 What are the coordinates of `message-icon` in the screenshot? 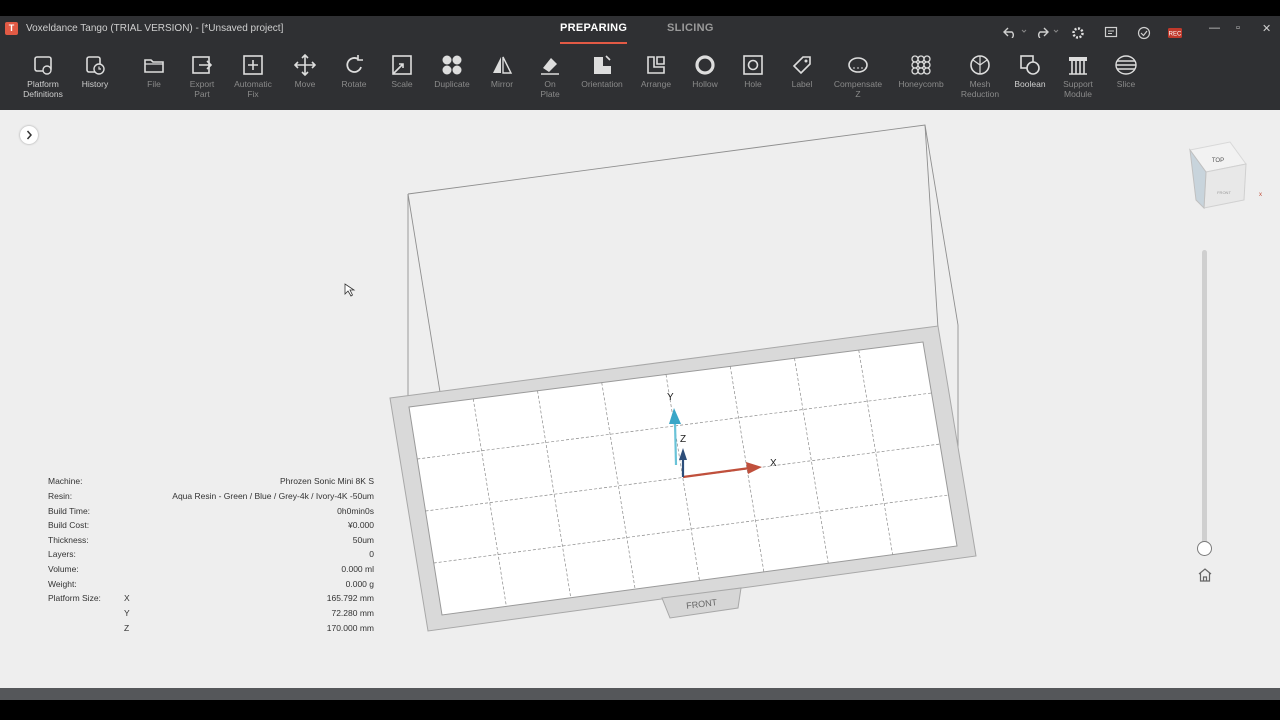 It's located at (1111, 33).